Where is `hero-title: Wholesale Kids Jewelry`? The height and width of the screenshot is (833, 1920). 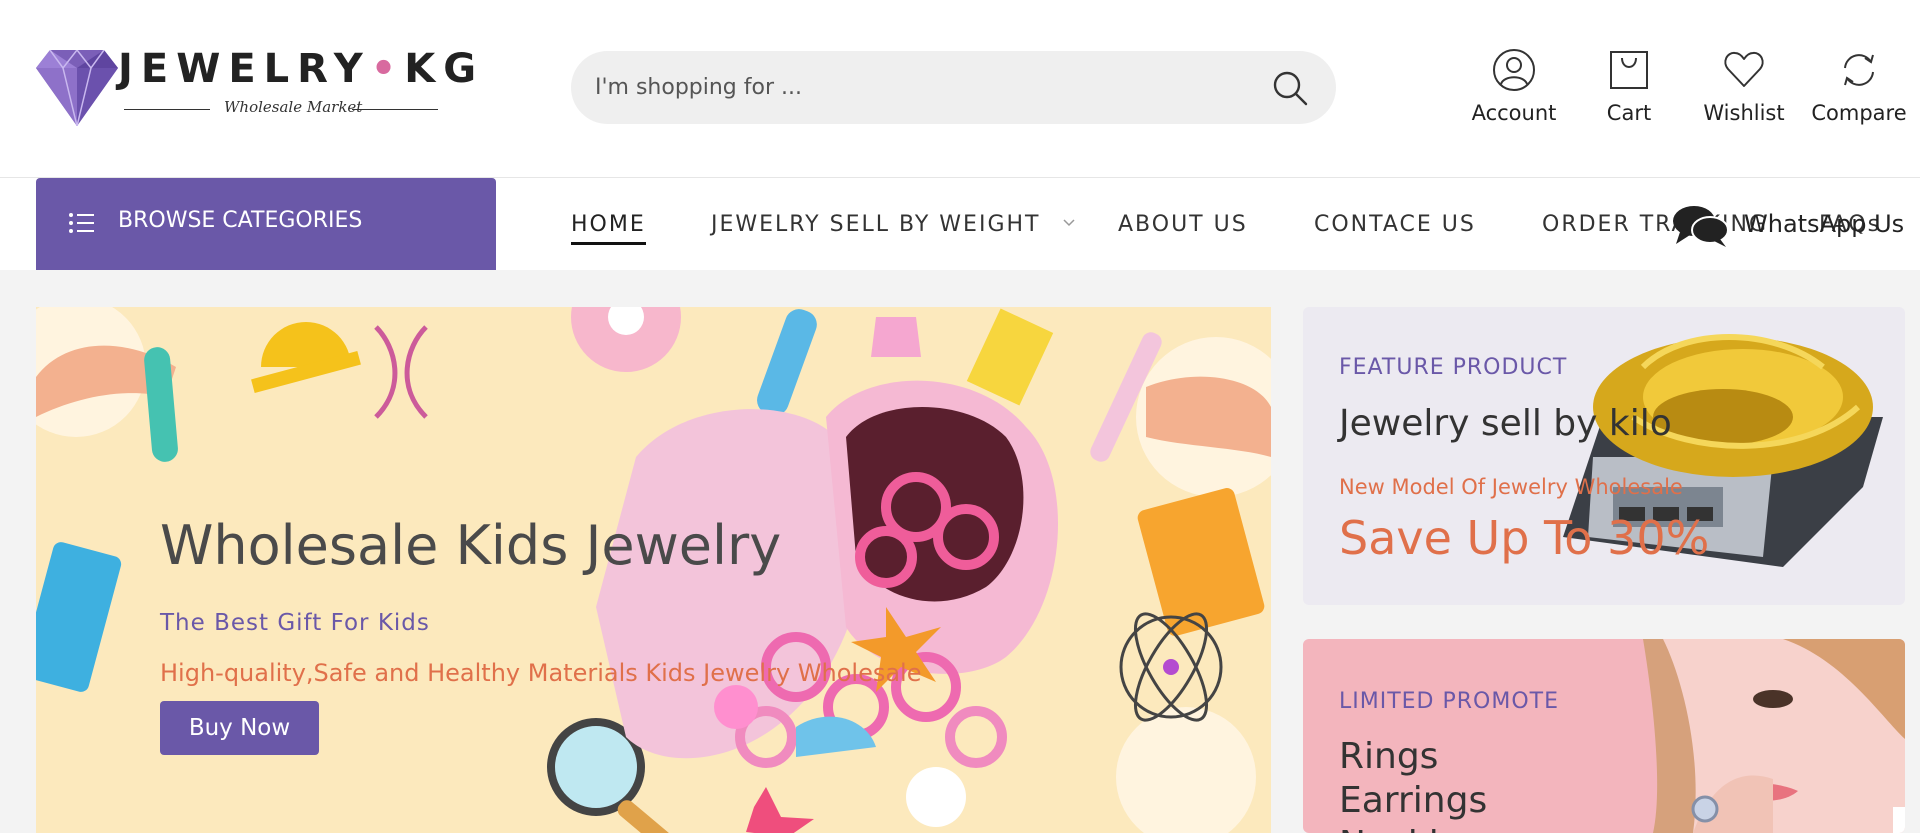 hero-title: Wholesale Kids Jewelry is located at coordinates (471, 545).